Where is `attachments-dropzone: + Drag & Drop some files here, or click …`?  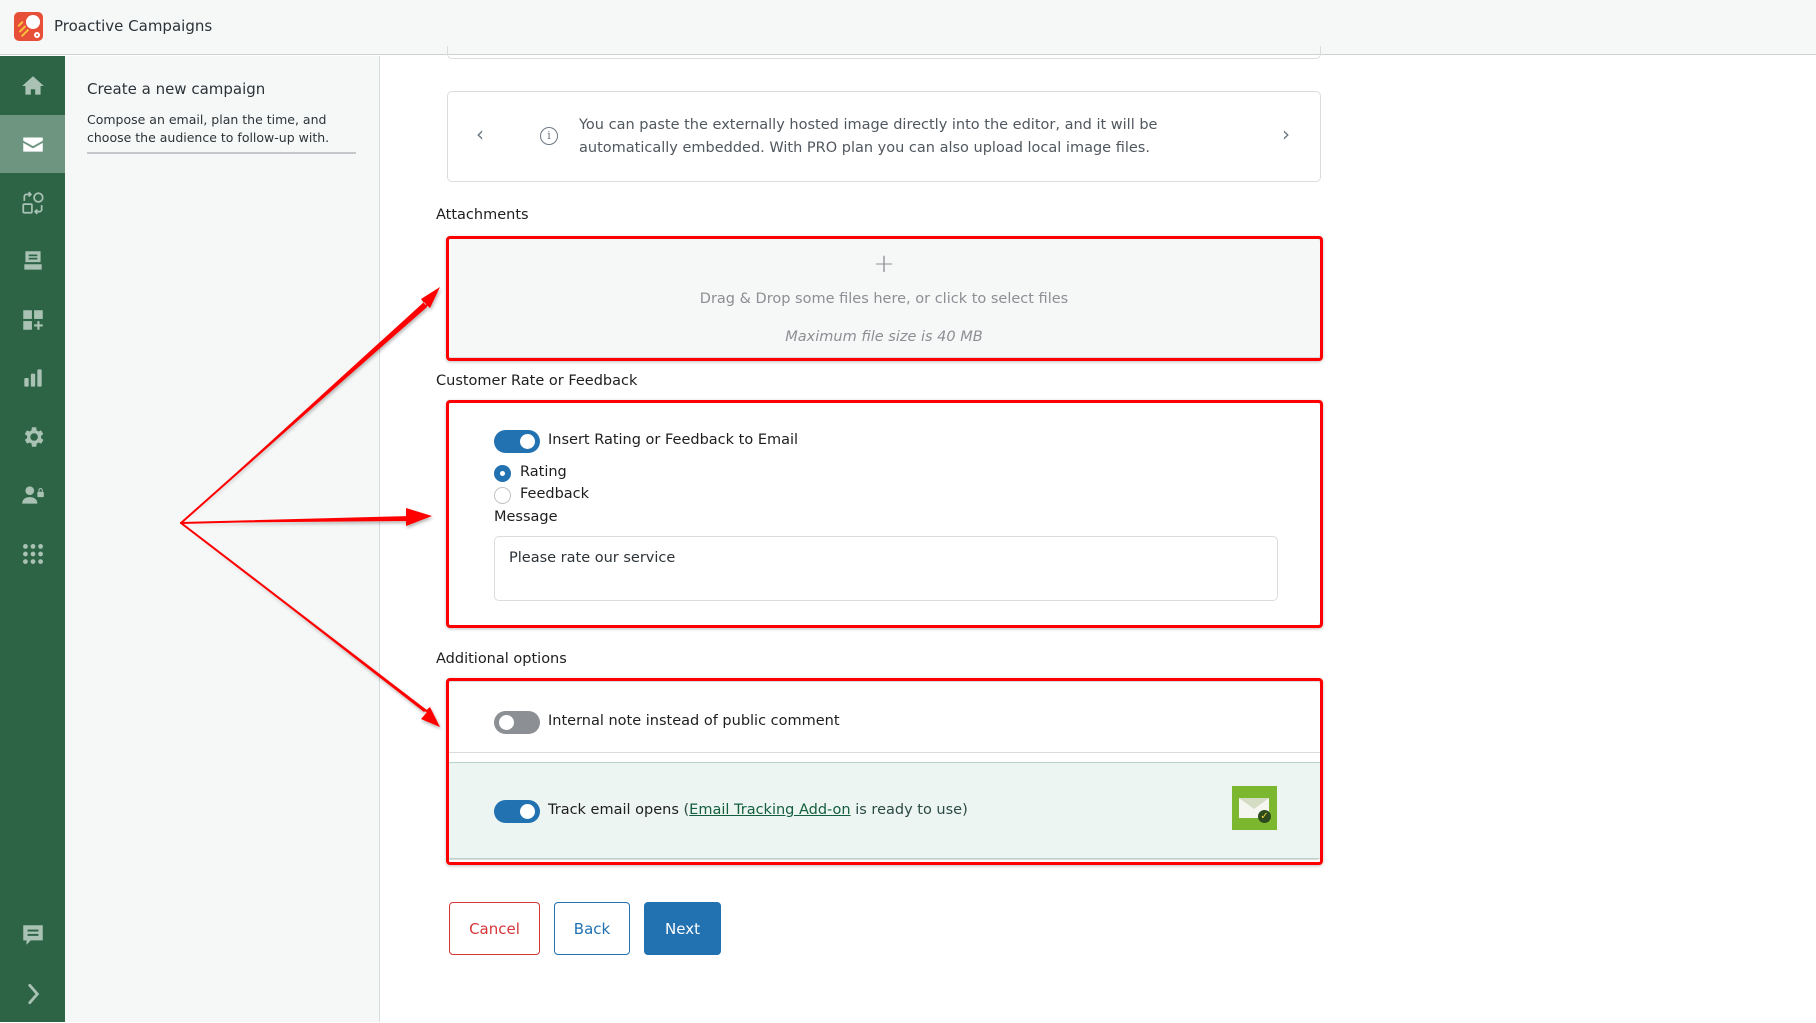
attachments-dropzone: + Drag & Drop some files here, or click … is located at coordinates (884, 298).